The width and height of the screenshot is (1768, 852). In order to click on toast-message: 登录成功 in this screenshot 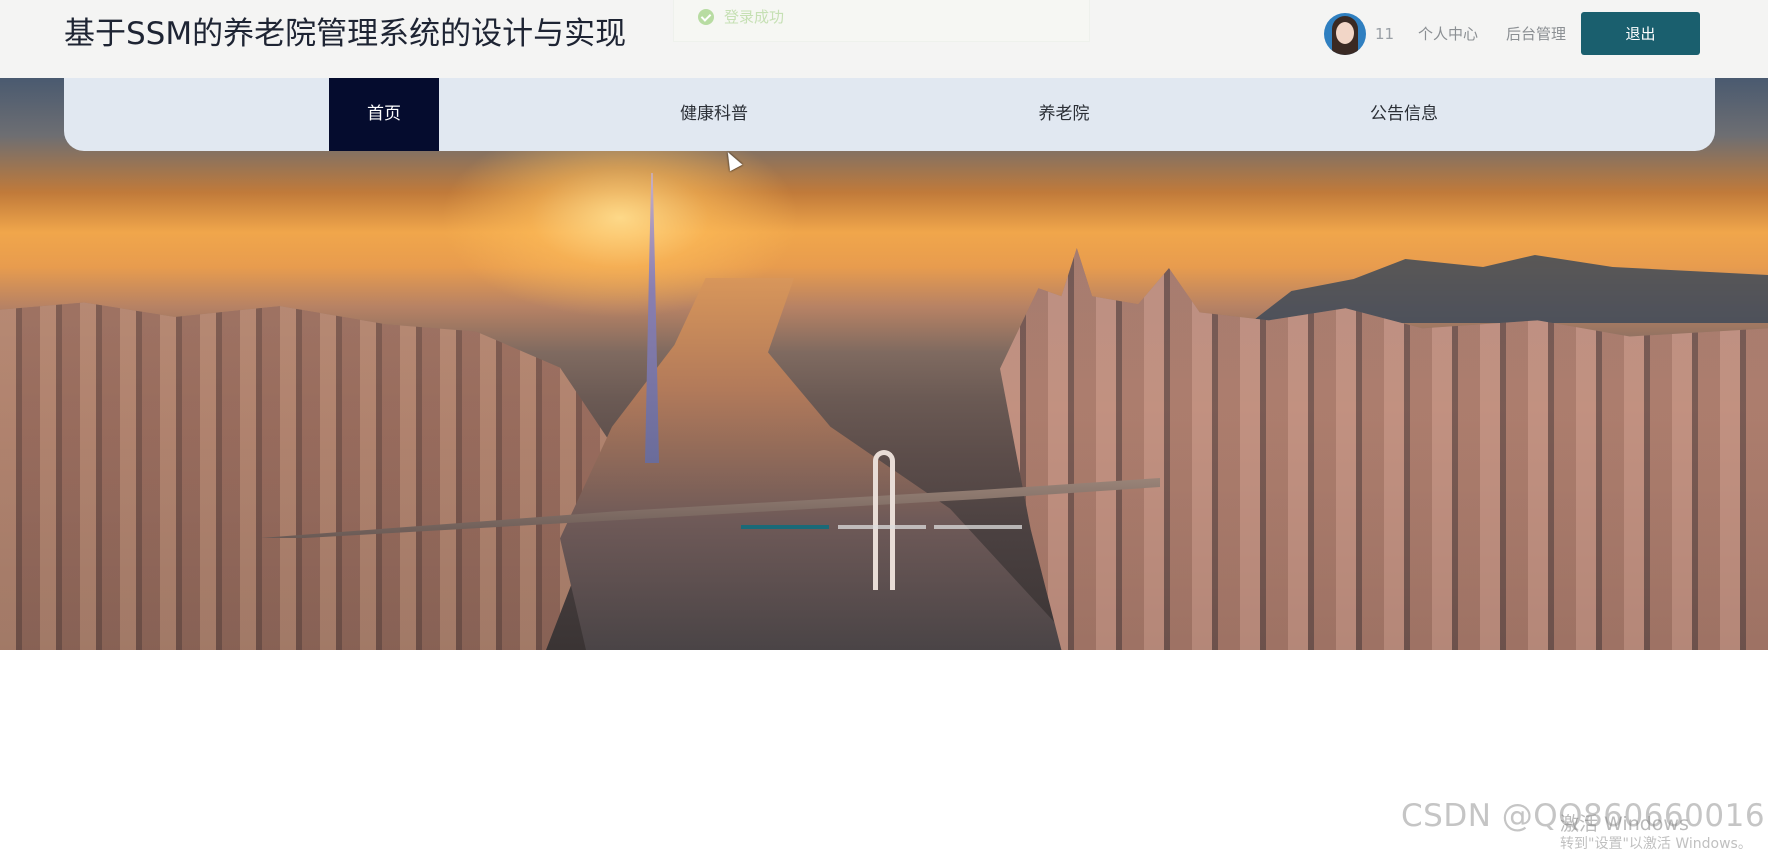, I will do `click(754, 17)`.